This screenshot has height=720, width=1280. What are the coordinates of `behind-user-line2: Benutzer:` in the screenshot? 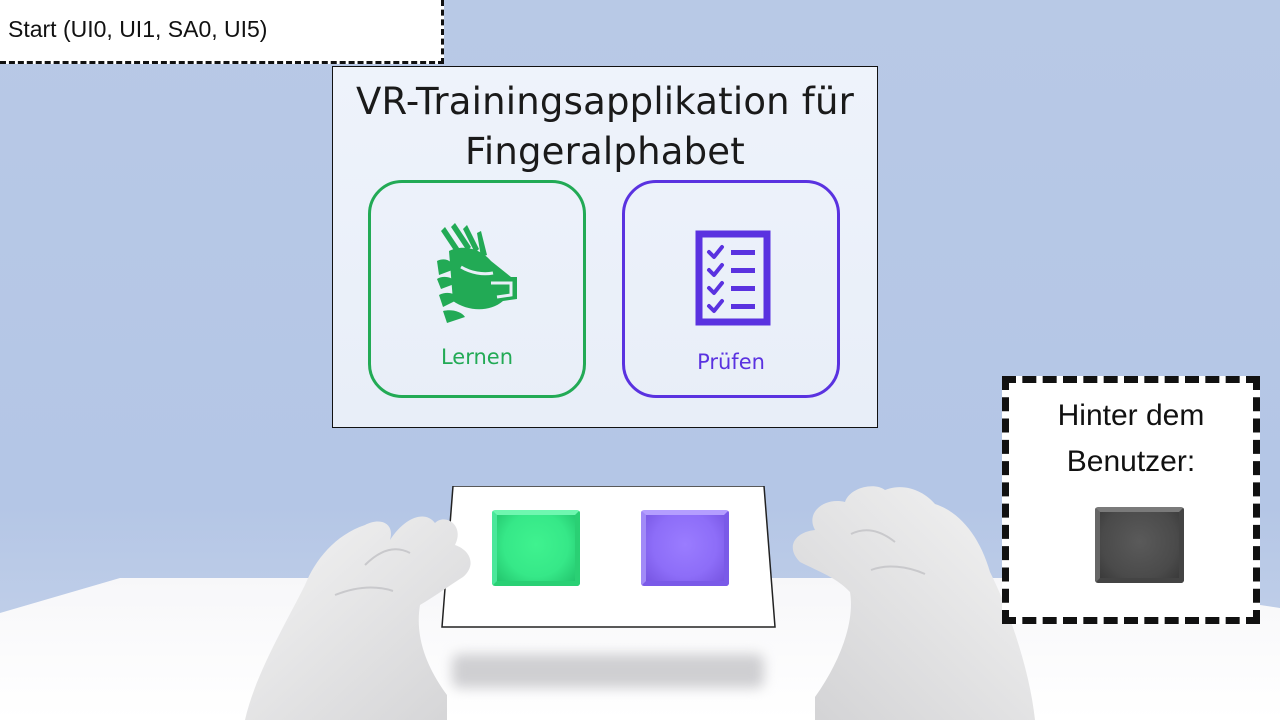 It's located at (1131, 461).